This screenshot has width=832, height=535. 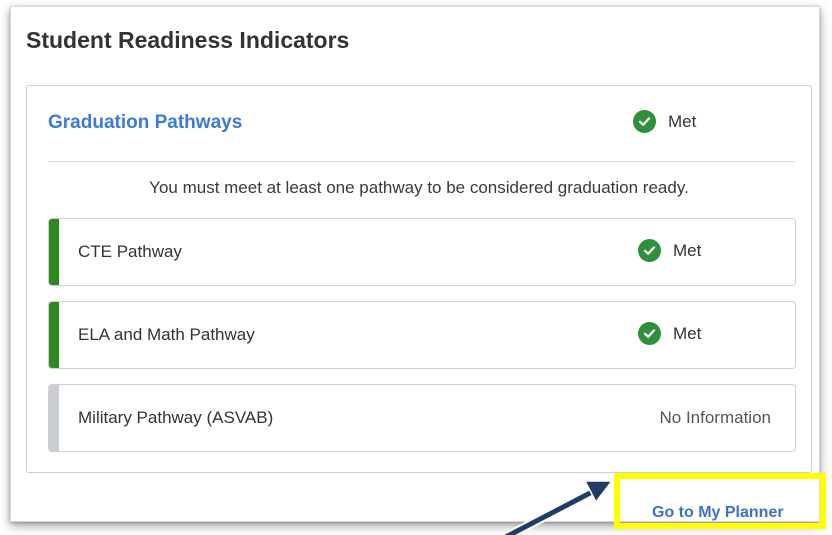 What do you see at coordinates (664, 121) in the screenshot?
I see `section-status: Met` at bounding box center [664, 121].